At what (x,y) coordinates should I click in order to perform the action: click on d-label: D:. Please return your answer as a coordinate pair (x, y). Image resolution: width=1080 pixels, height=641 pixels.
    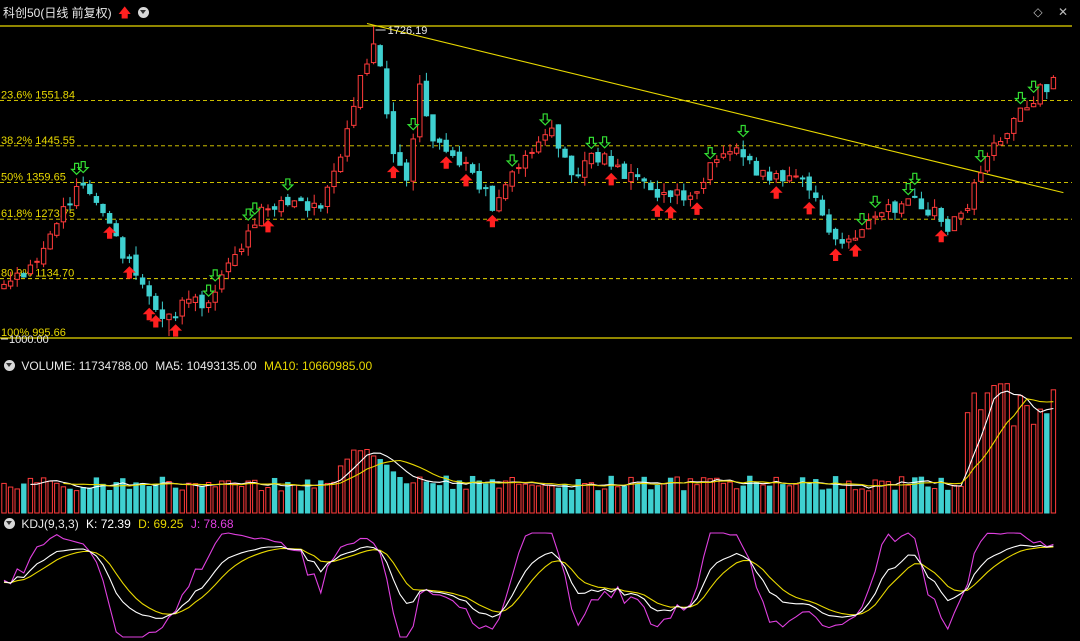
    Looking at the image, I should click on (144, 524).